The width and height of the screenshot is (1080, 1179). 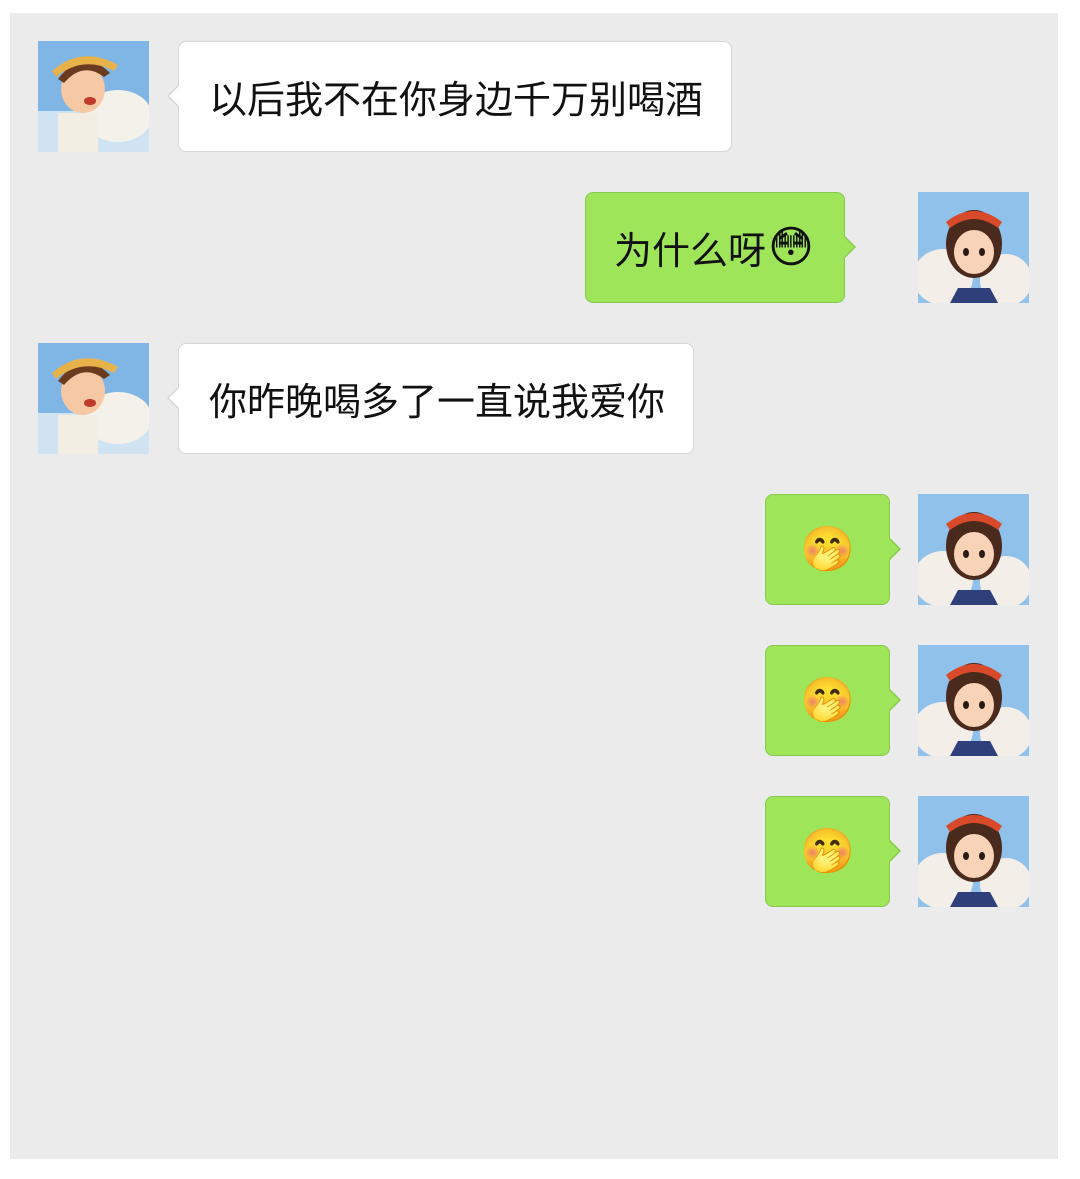 I want to click on message-text: 以后我不在你身边千万别喝酒, so click(x=456, y=100).